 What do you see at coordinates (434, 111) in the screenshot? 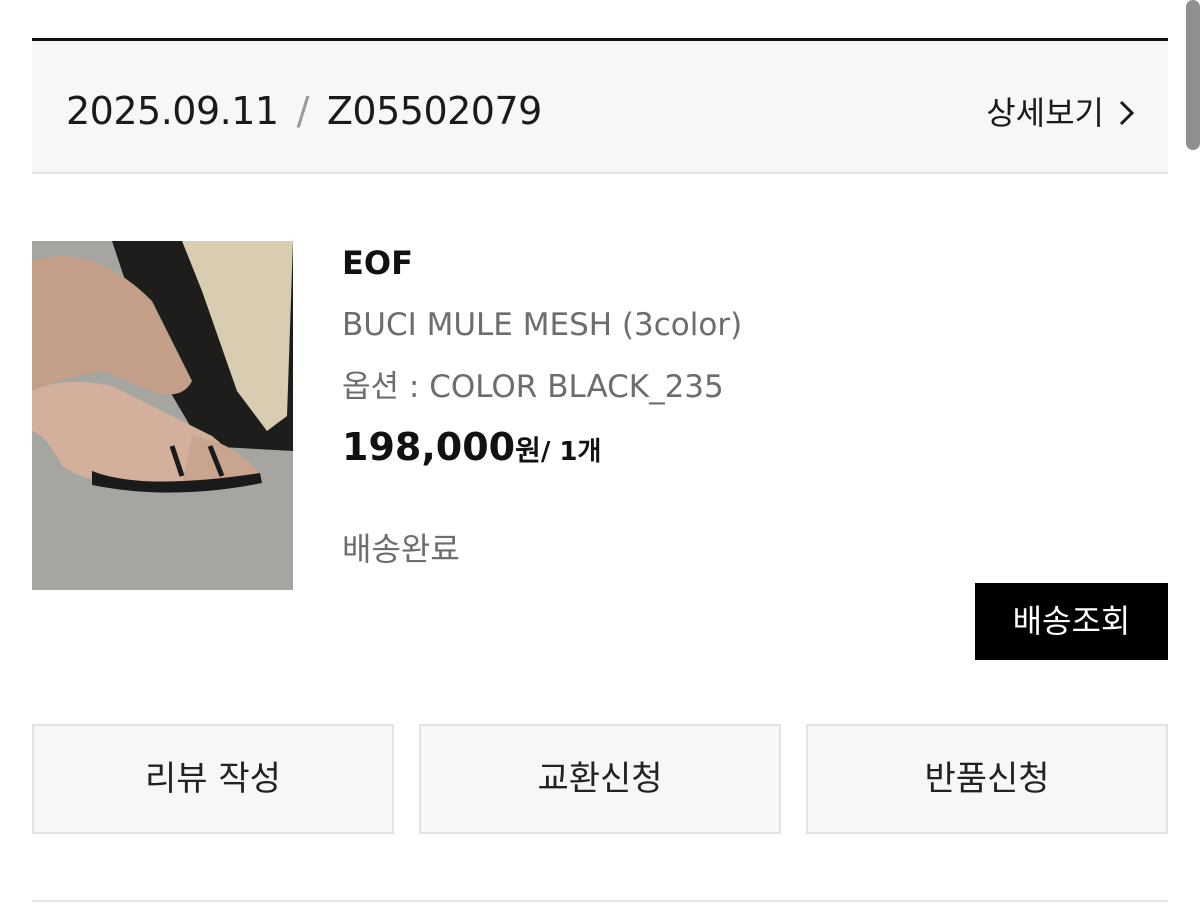
I see `order-number: Z05502079` at bounding box center [434, 111].